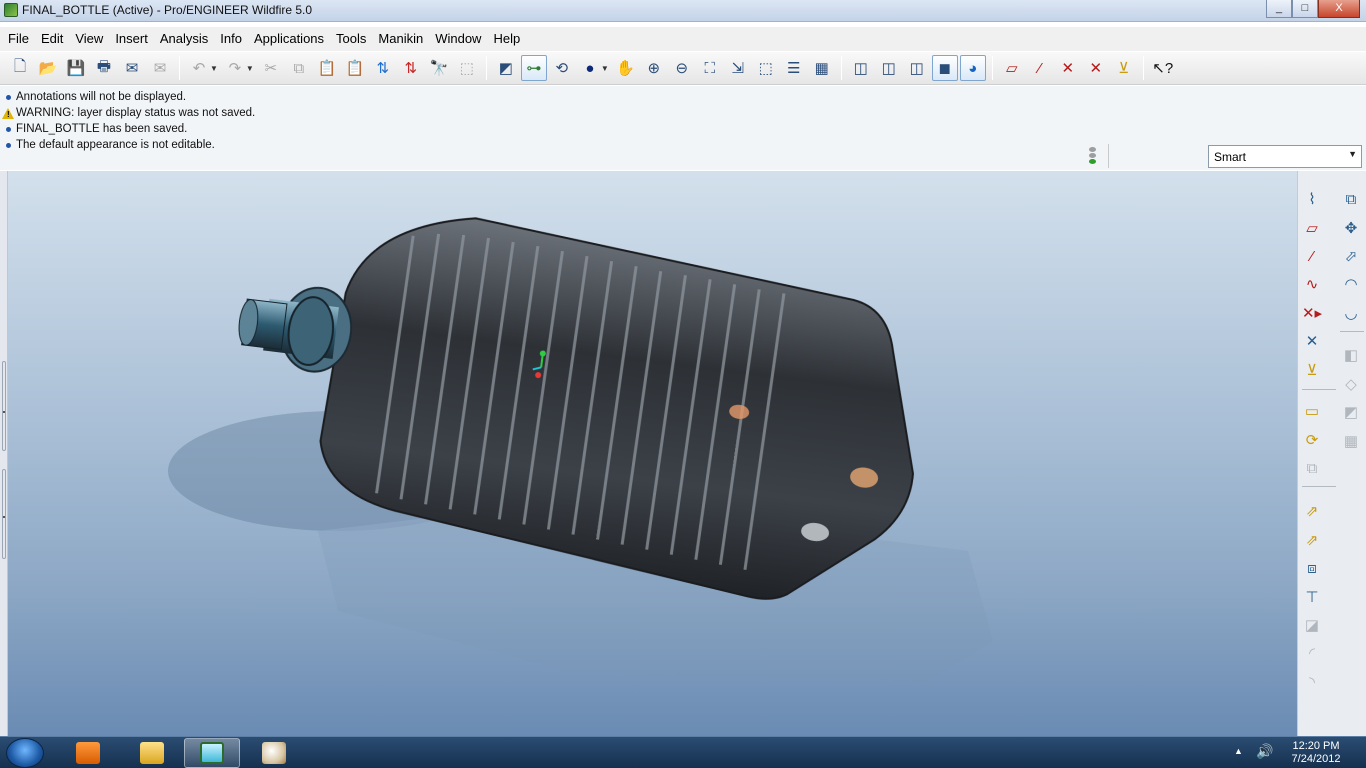 This screenshot has width=1366, height=768. I want to click on mirror-icon: ✥, so click(1351, 228).